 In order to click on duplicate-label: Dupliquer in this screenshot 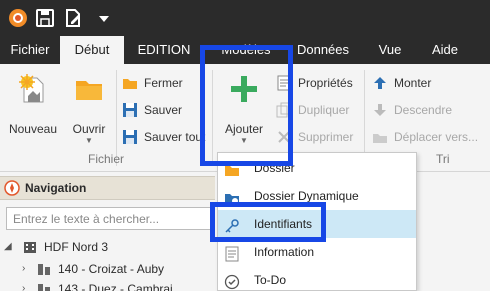, I will do `click(324, 110)`.